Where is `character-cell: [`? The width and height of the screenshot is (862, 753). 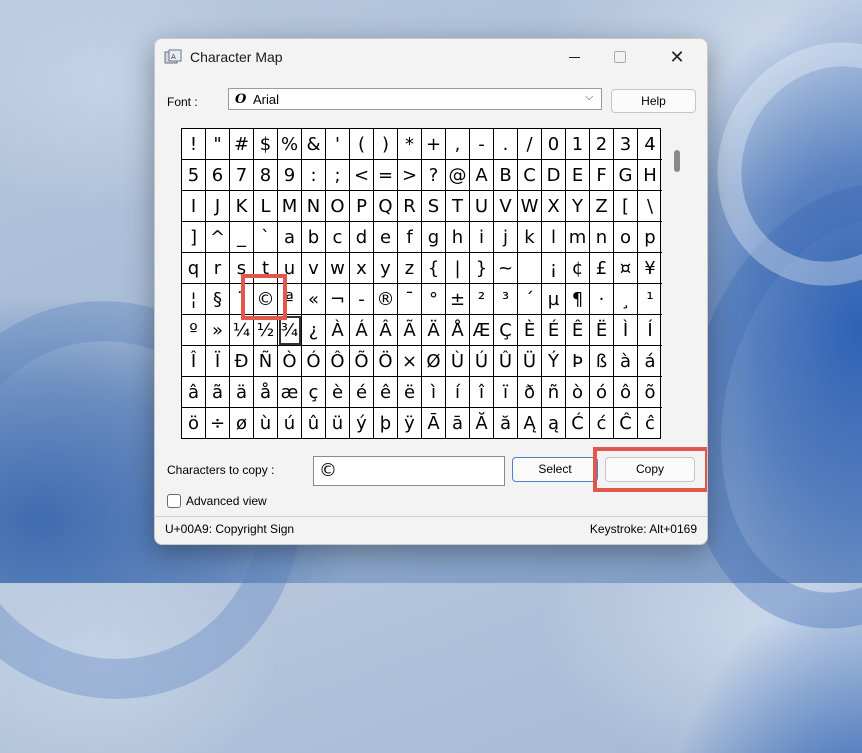 character-cell: [ is located at coordinates (626, 206).